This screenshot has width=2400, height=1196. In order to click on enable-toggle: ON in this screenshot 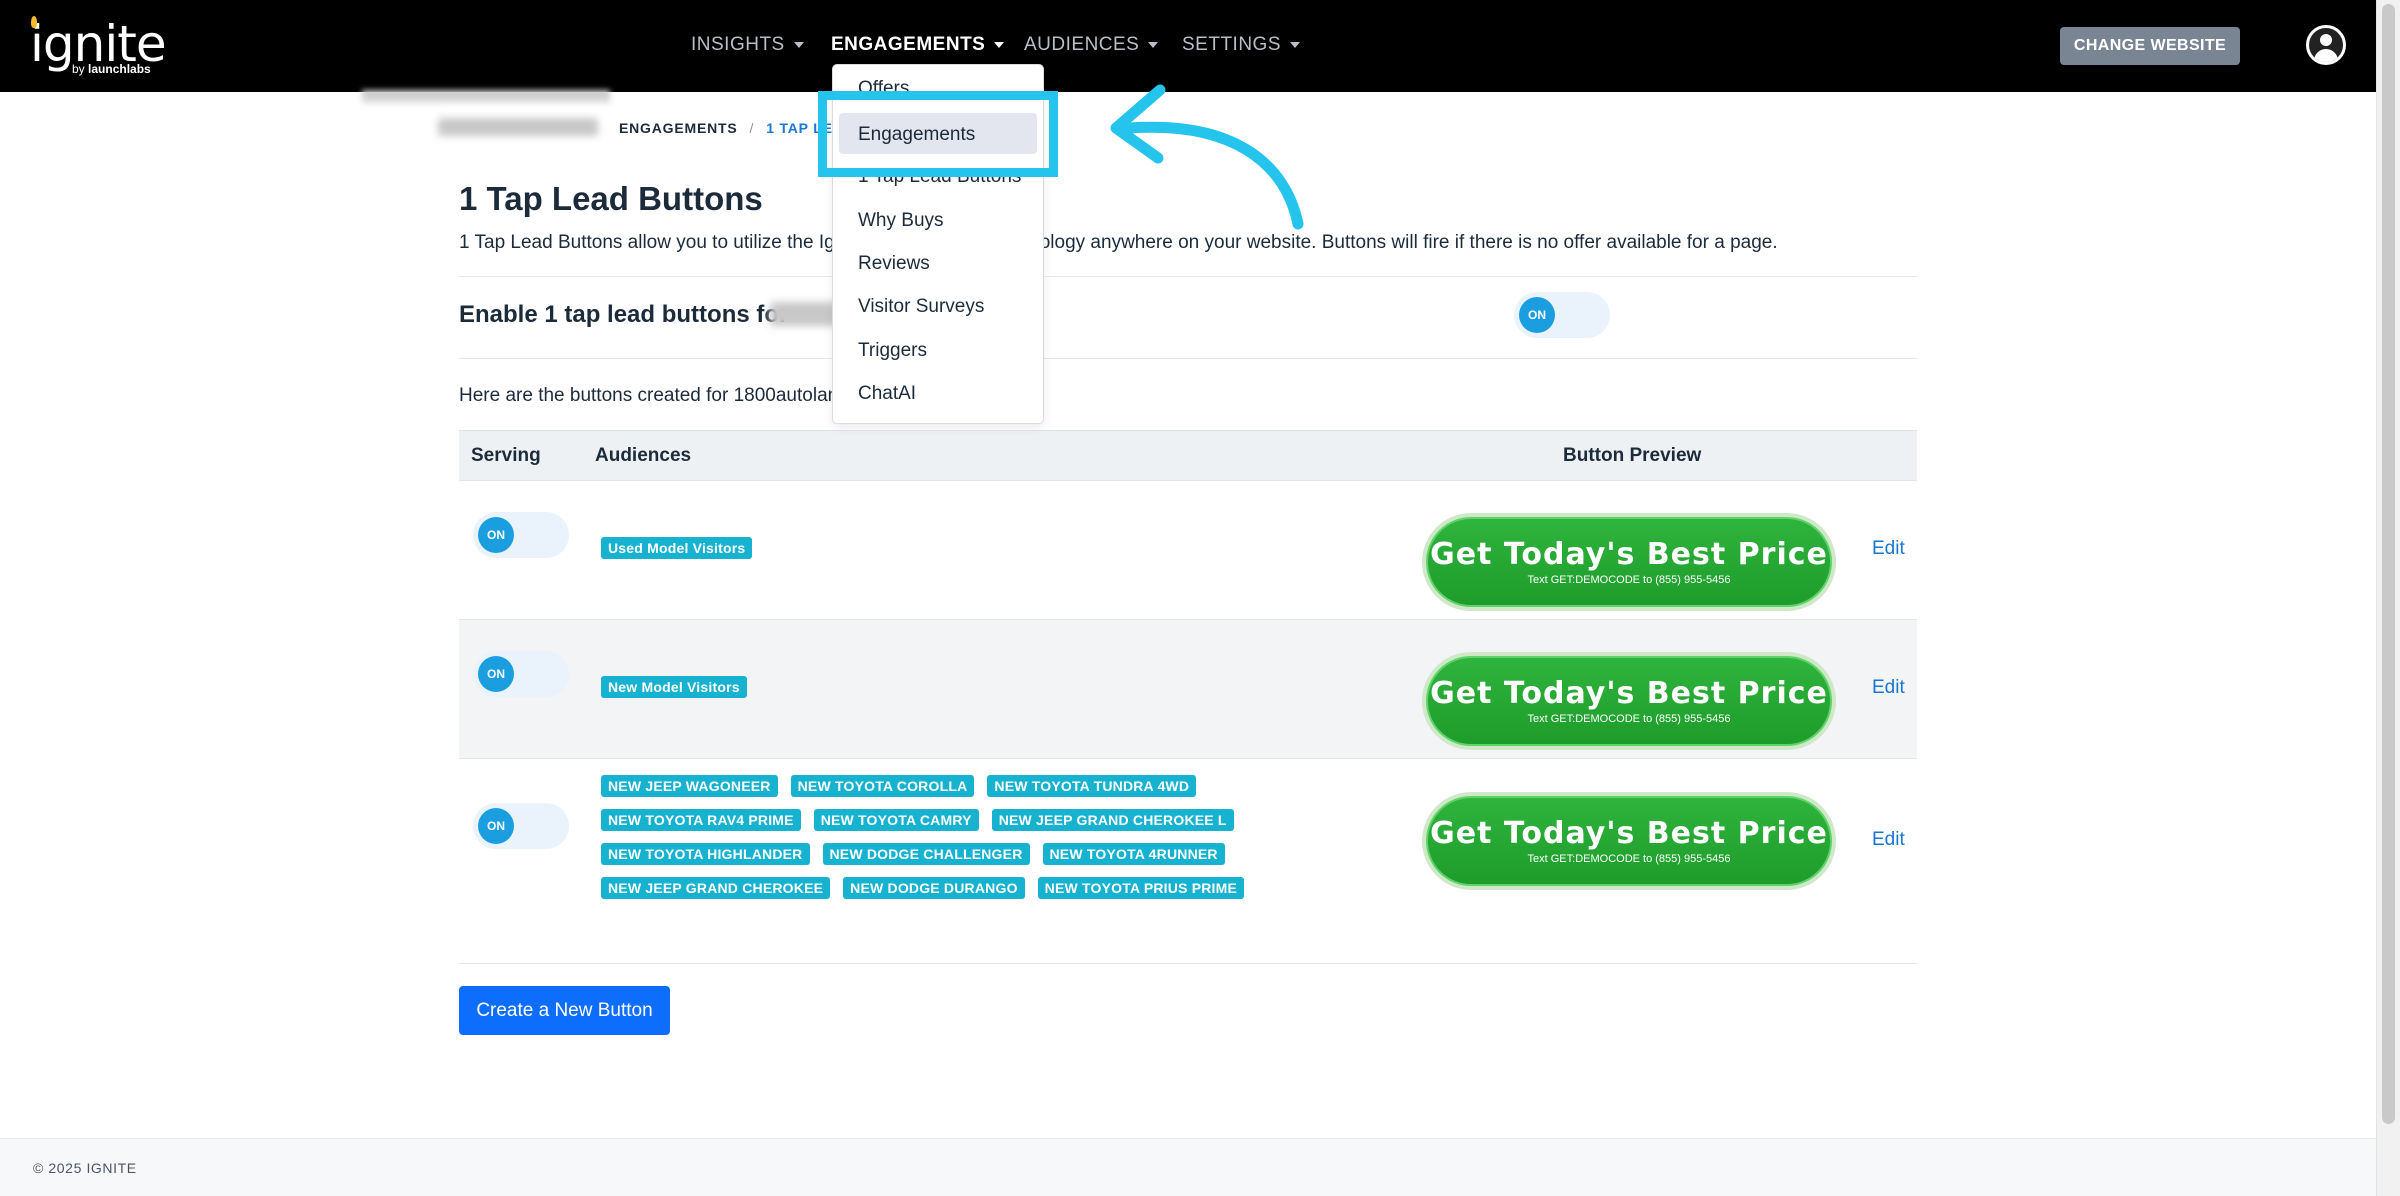, I will do `click(1562, 315)`.